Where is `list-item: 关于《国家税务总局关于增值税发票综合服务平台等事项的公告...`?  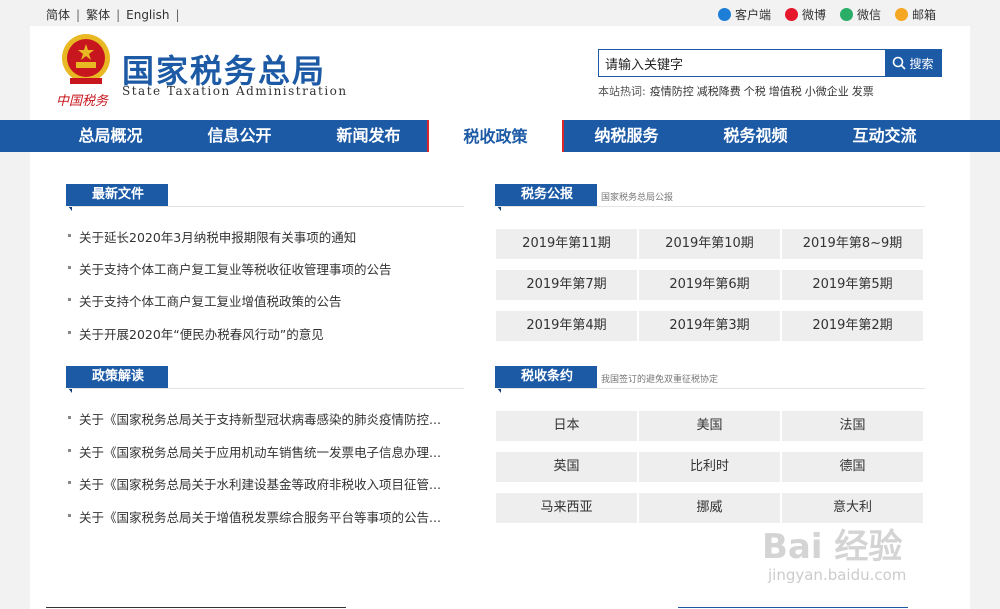
list-item: 关于《国家税务总局关于增值税发票综合服务平台等事项的公告... is located at coordinates (254, 516).